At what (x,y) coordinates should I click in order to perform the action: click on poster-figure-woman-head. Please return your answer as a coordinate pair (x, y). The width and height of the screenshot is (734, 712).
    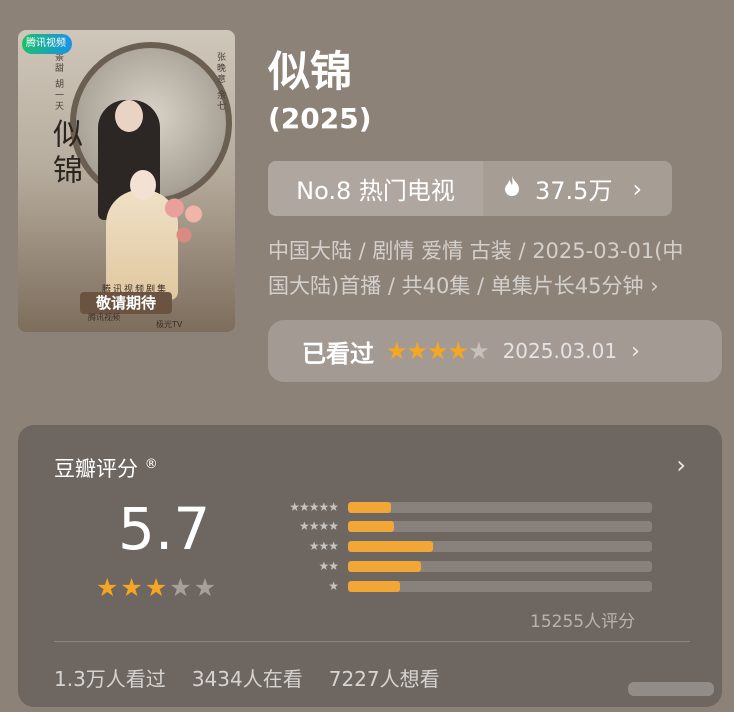
    Looking at the image, I should click on (143, 185).